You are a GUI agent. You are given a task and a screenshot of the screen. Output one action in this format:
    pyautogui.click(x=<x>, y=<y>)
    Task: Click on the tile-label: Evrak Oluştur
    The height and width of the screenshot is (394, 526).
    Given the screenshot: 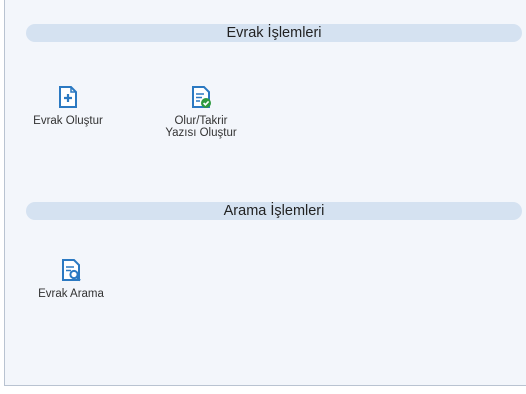 What is the action you would take?
    pyautogui.click(x=68, y=121)
    